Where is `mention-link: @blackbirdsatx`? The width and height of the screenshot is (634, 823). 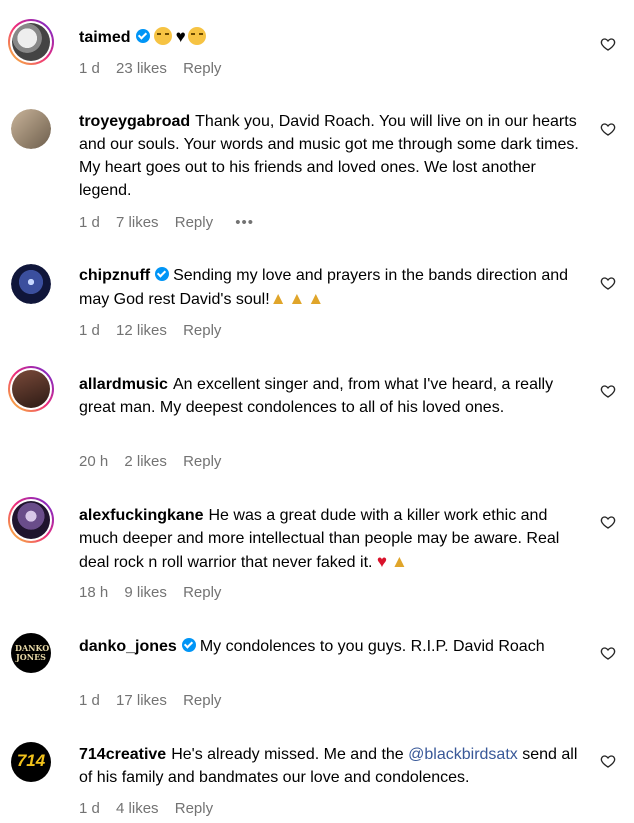 mention-link: @blackbirdsatx is located at coordinates (463, 754).